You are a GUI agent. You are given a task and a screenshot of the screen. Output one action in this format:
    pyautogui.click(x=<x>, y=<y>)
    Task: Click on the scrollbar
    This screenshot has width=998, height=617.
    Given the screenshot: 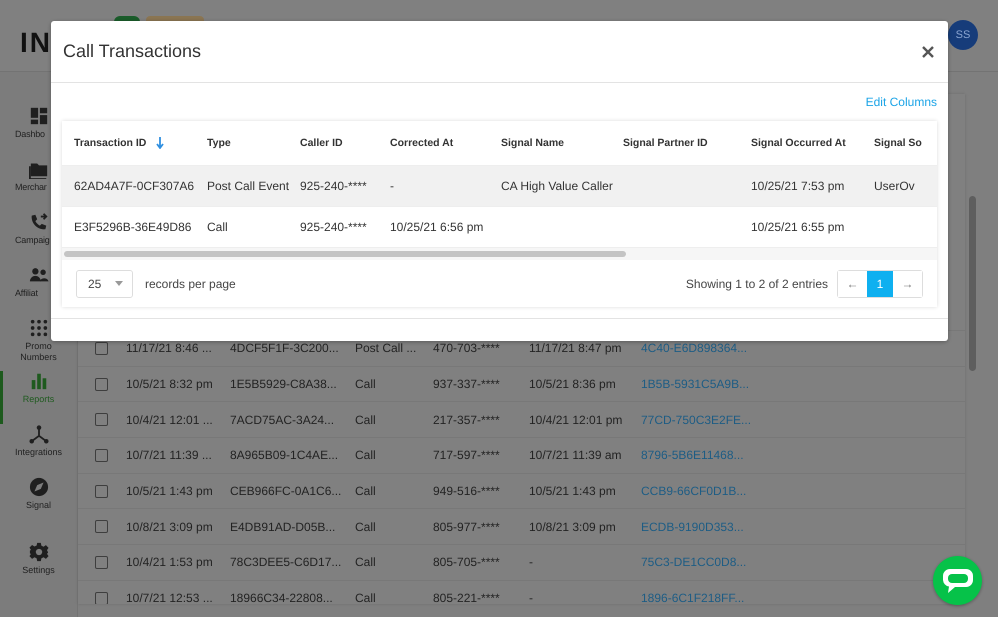 What is the action you would take?
    pyautogui.click(x=972, y=283)
    